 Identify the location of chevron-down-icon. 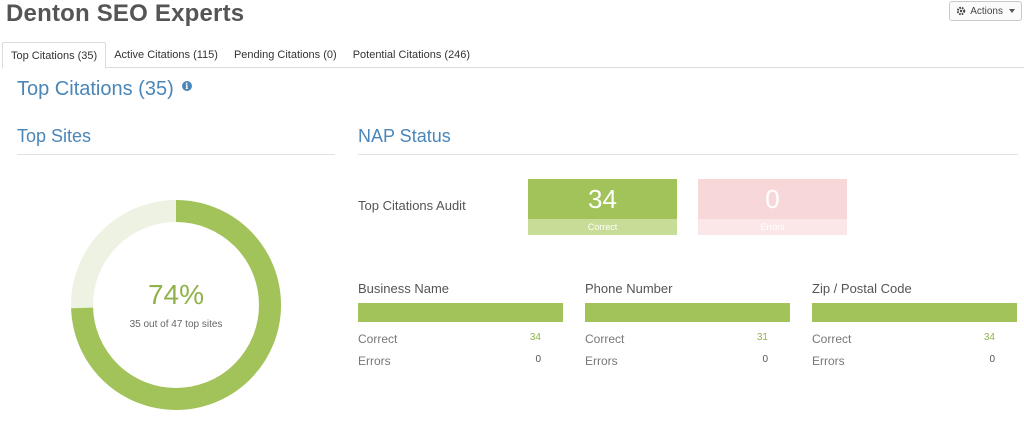
(1012, 11).